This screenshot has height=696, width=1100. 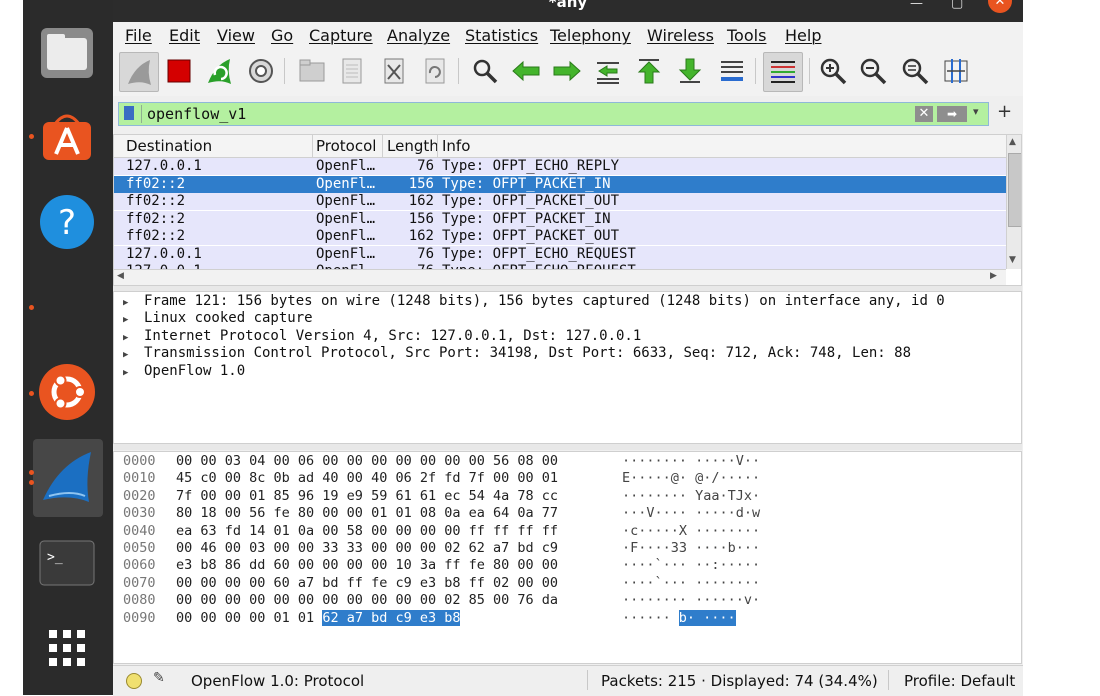 What do you see at coordinates (120, 276) in the screenshot?
I see `scroll-left-icon: ◀` at bounding box center [120, 276].